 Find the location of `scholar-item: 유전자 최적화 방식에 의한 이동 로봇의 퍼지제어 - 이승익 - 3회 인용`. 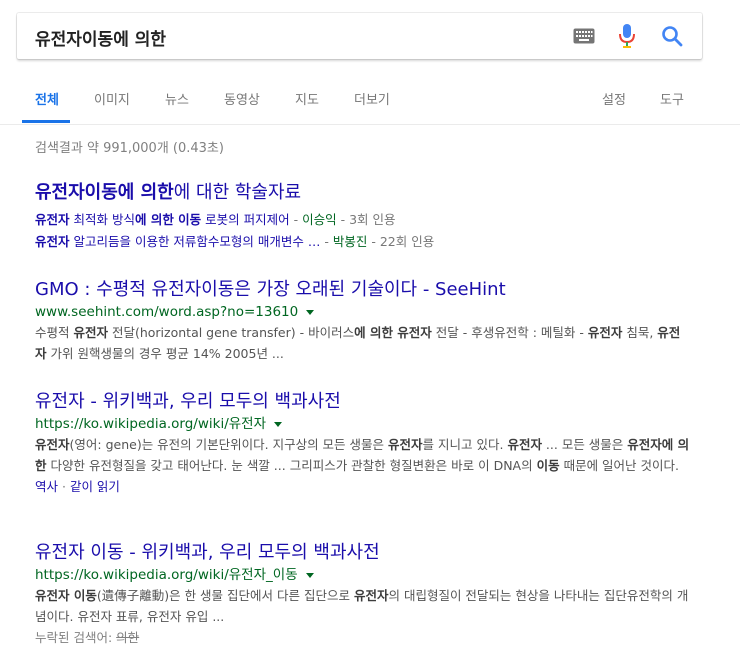

scholar-item: 유전자 최적화 방식에 의한 이동 로봇의 퍼지제어 - 이승익 - 3회 인용 is located at coordinates (215, 219).